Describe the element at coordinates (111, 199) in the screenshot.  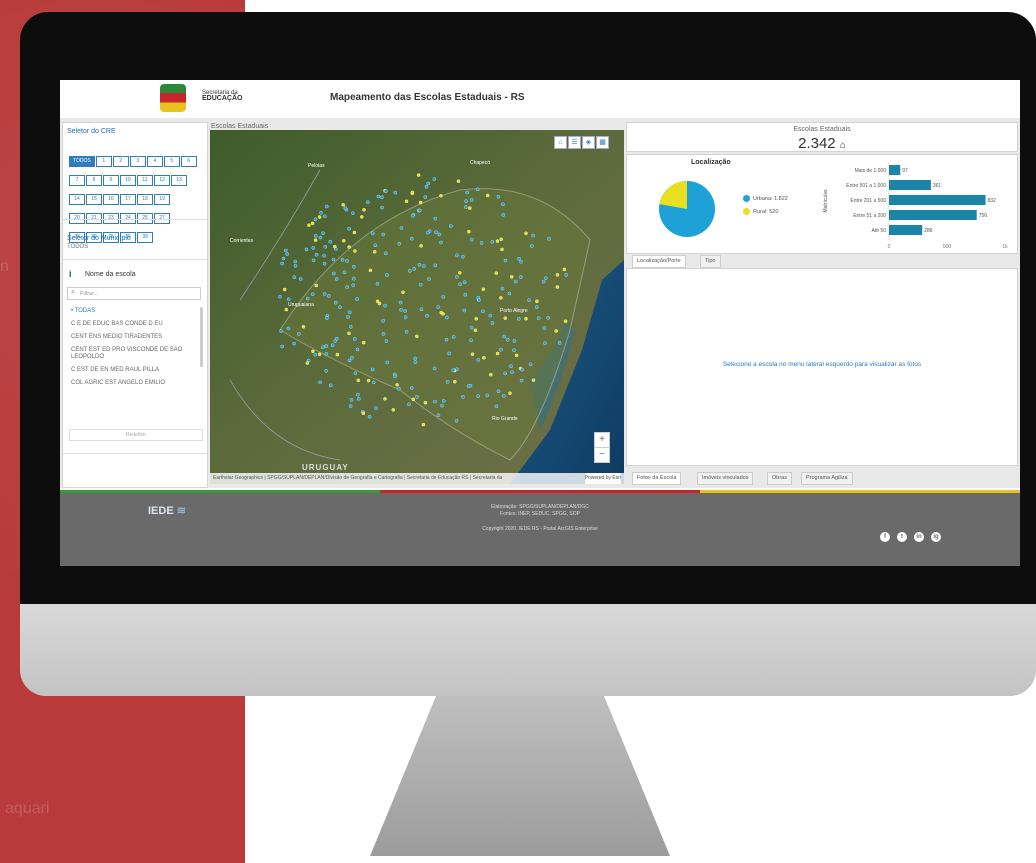
I see `cre-button-16: 16` at that location.